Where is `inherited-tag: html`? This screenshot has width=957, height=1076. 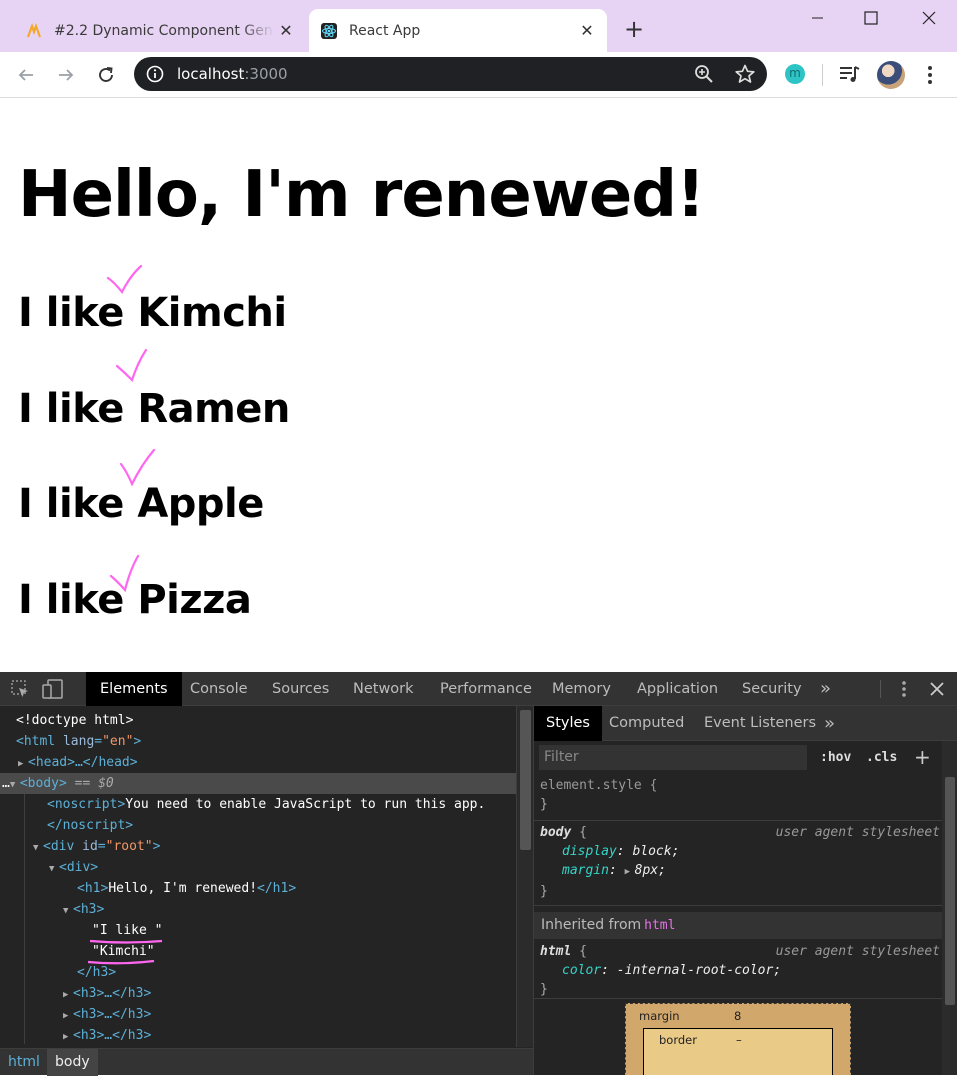
inherited-tag: html is located at coordinates (659, 925).